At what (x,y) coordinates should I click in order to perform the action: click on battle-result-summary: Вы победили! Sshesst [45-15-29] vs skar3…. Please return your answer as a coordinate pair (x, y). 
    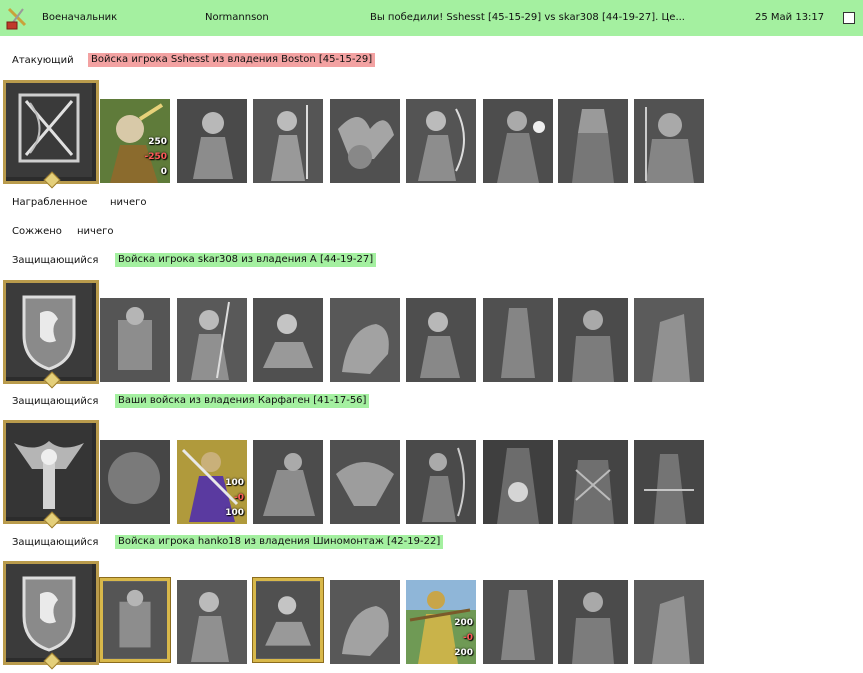
    Looking at the image, I should click on (527, 17).